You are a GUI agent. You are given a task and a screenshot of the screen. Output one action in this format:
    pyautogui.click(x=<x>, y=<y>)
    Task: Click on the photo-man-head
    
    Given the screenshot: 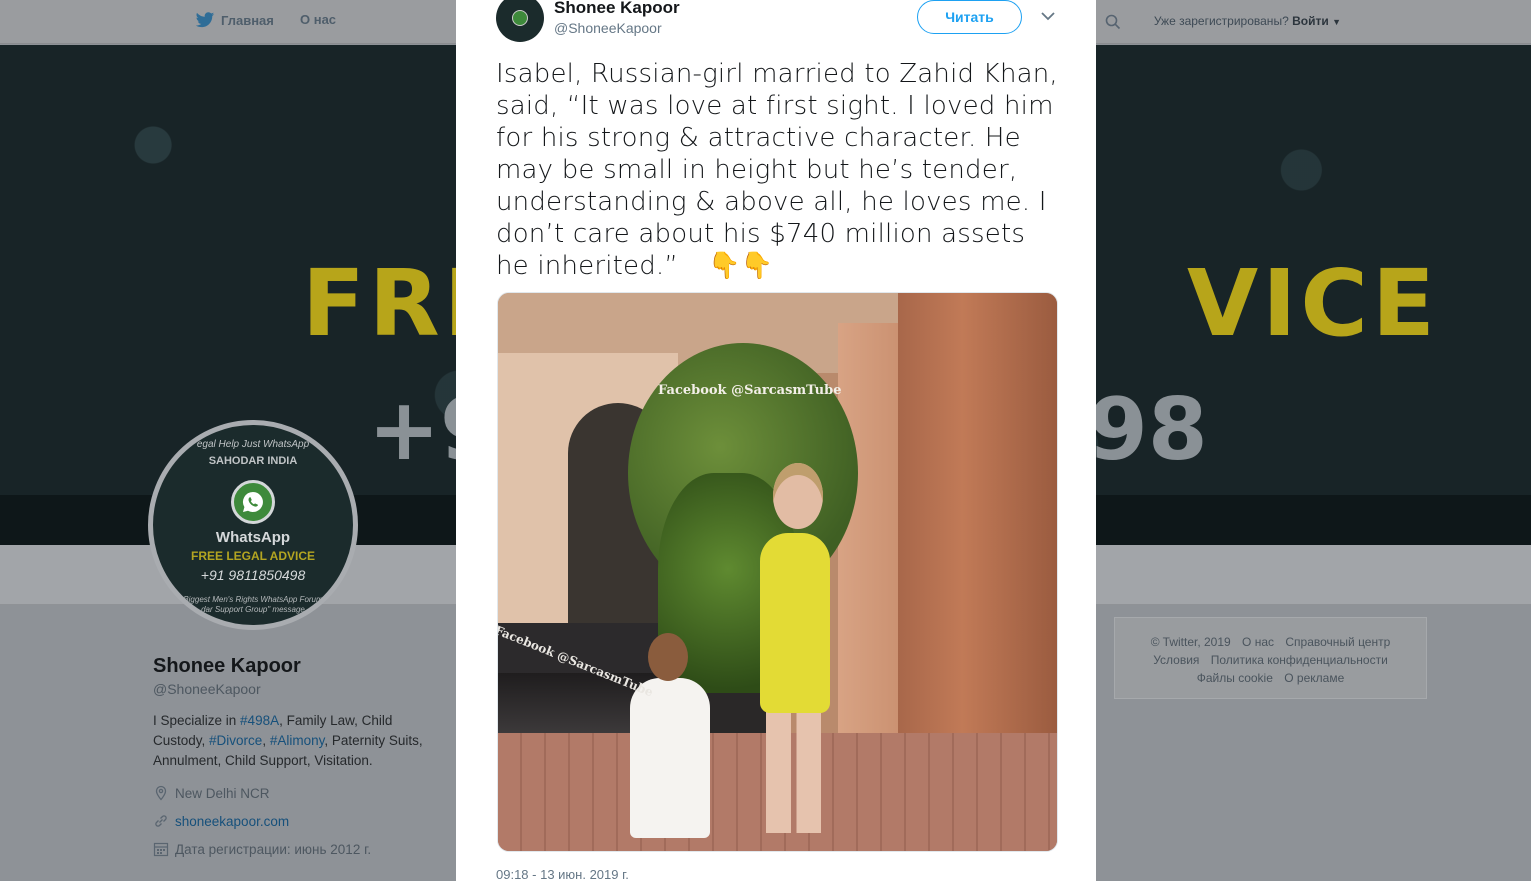 What is the action you would take?
    pyautogui.click(x=668, y=657)
    